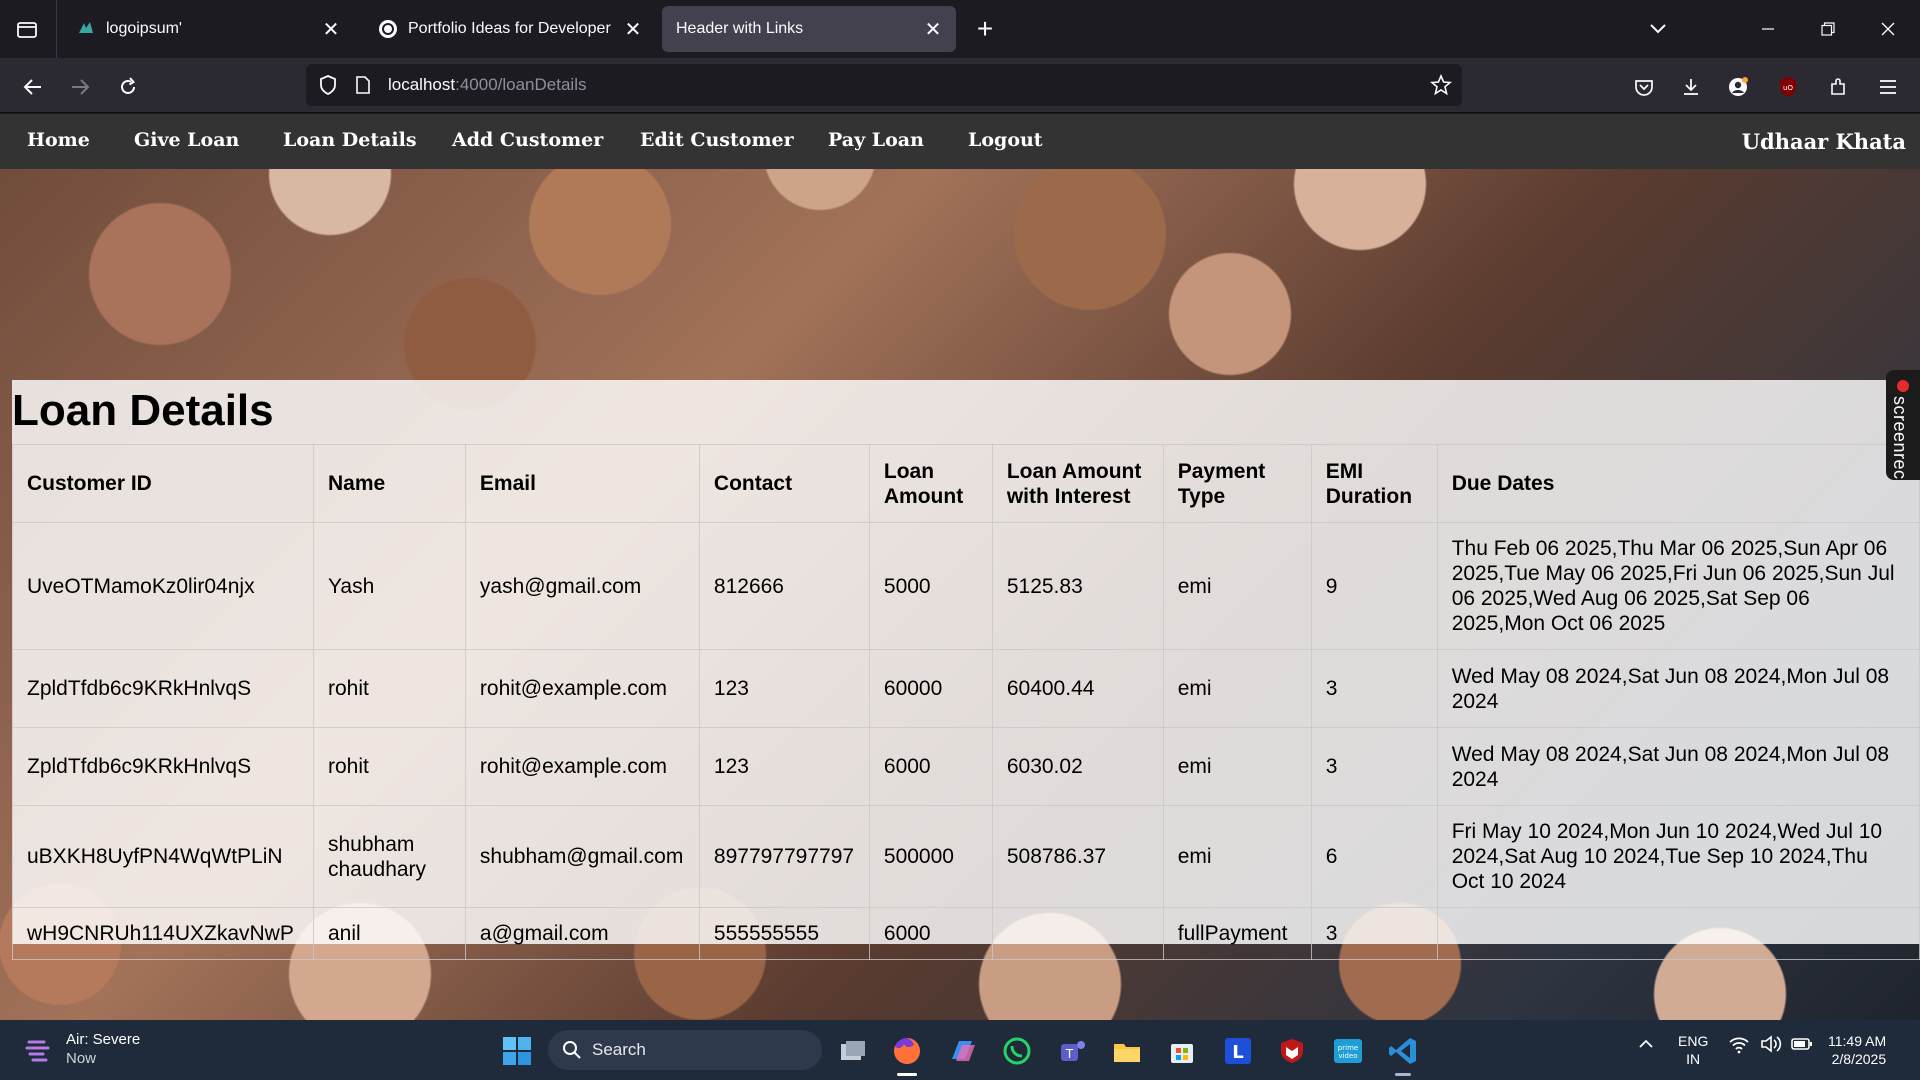 Image resolution: width=1920 pixels, height=1080 pixels. I want to click on close-window-icon, so click(1888, 29).